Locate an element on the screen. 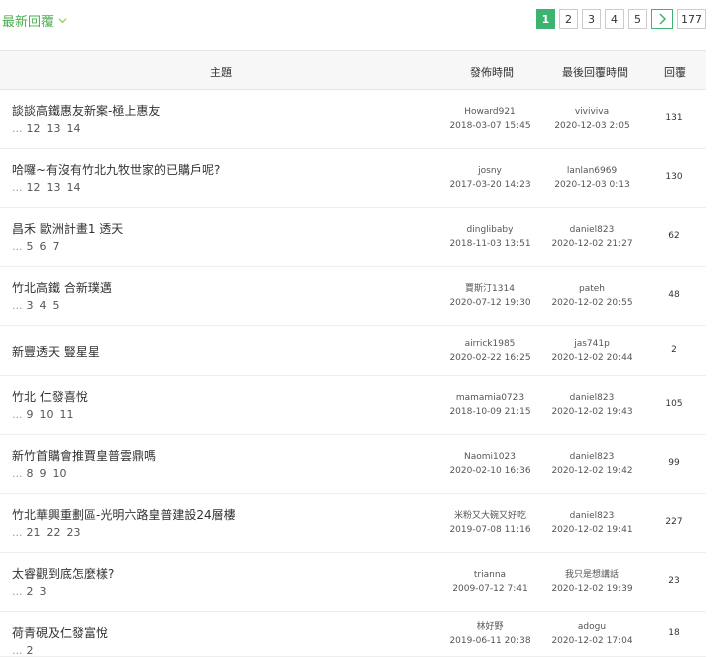 The width and height of the screenshot is (720, 657). page-4-button: 4 is located at coordinates (614, 19).